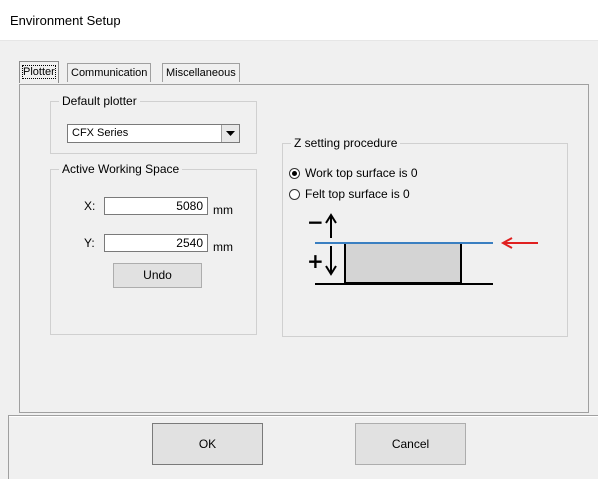  What do you see at coordinates (65, 20) in the screenshot?
I see `window-title: Environment Setup` at bounding box center [65, 20].